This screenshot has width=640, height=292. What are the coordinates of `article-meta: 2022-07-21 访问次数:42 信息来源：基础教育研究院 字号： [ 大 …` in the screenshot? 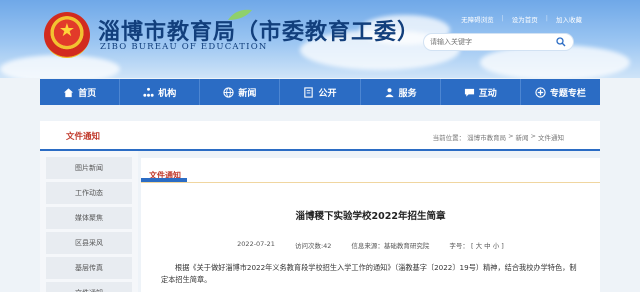 It's located at (370, 245).